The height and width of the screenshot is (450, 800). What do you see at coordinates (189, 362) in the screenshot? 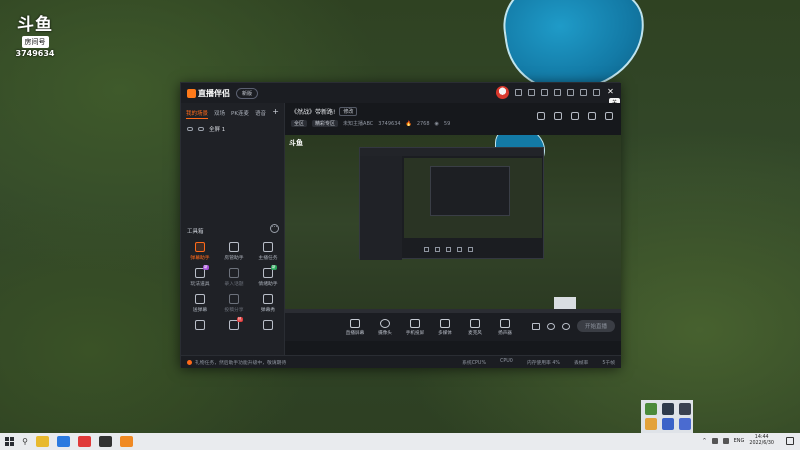
I see `notice-icon` at bounding box center [189, 362].